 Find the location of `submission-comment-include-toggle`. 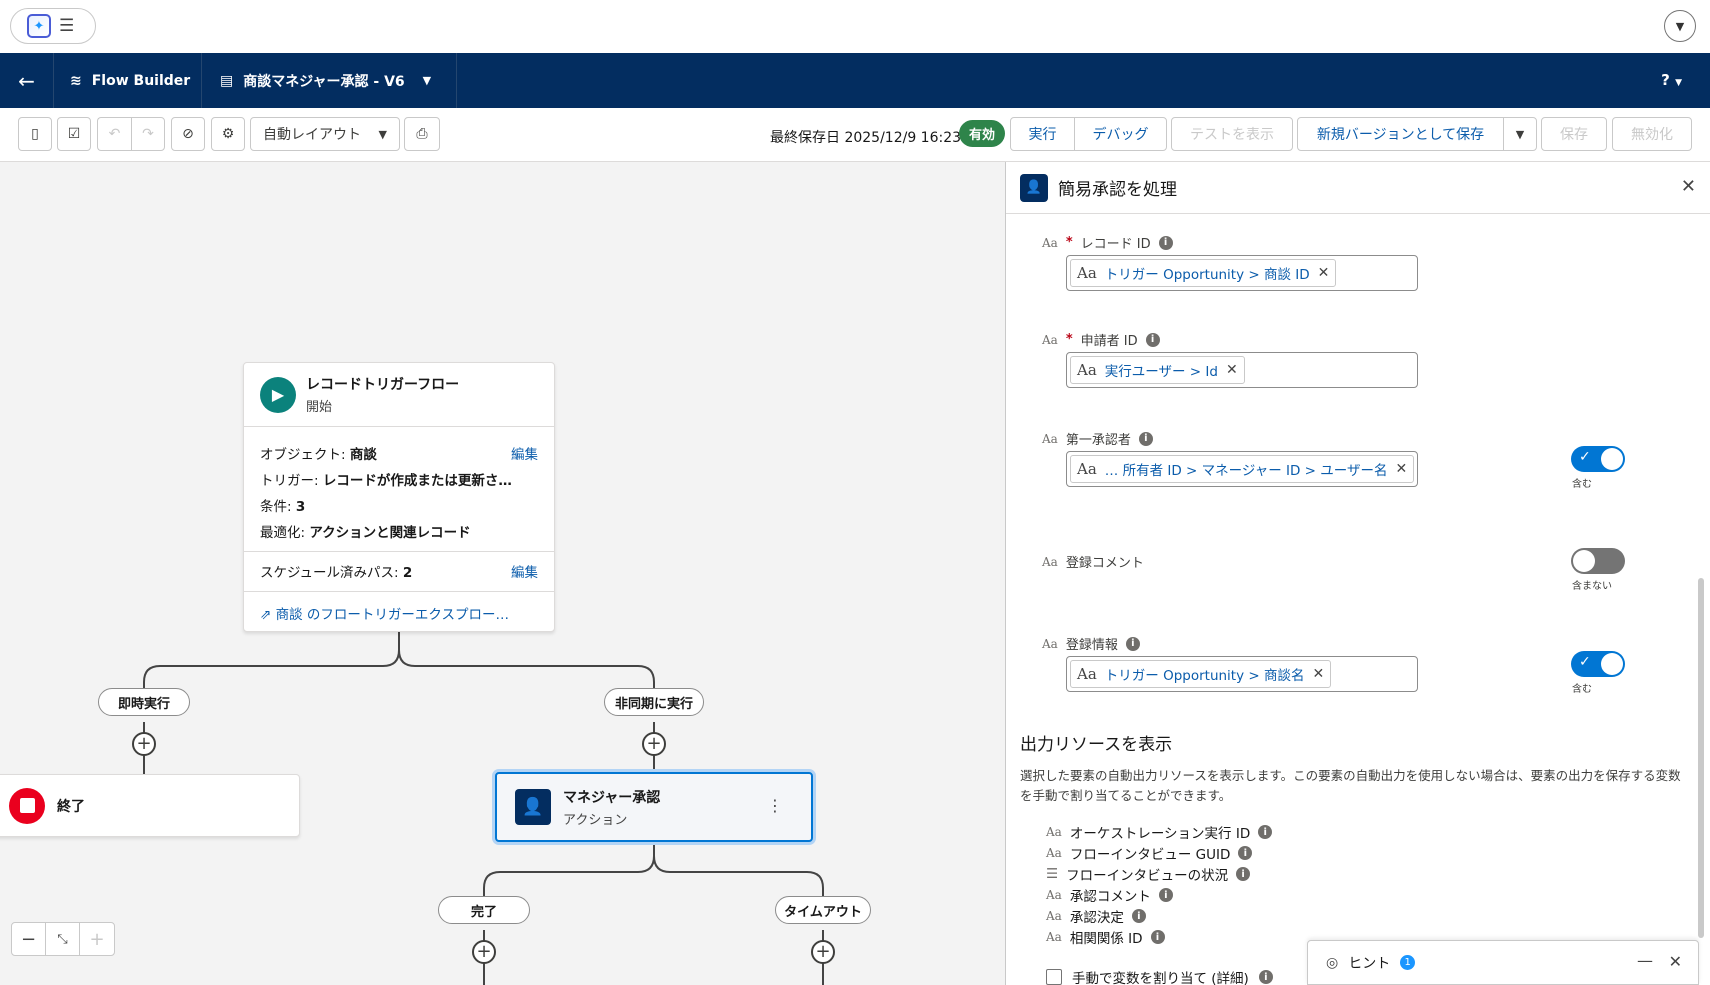

submission-comment-include-toggle is located at coordinates (1598, 561).